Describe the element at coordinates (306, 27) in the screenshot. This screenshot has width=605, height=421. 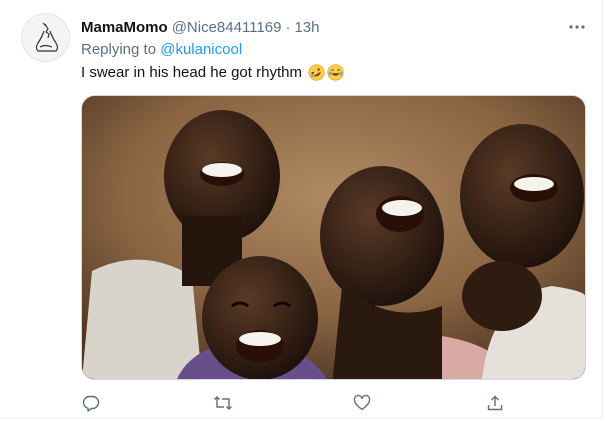
I see `timestamp: 13h` at that location.